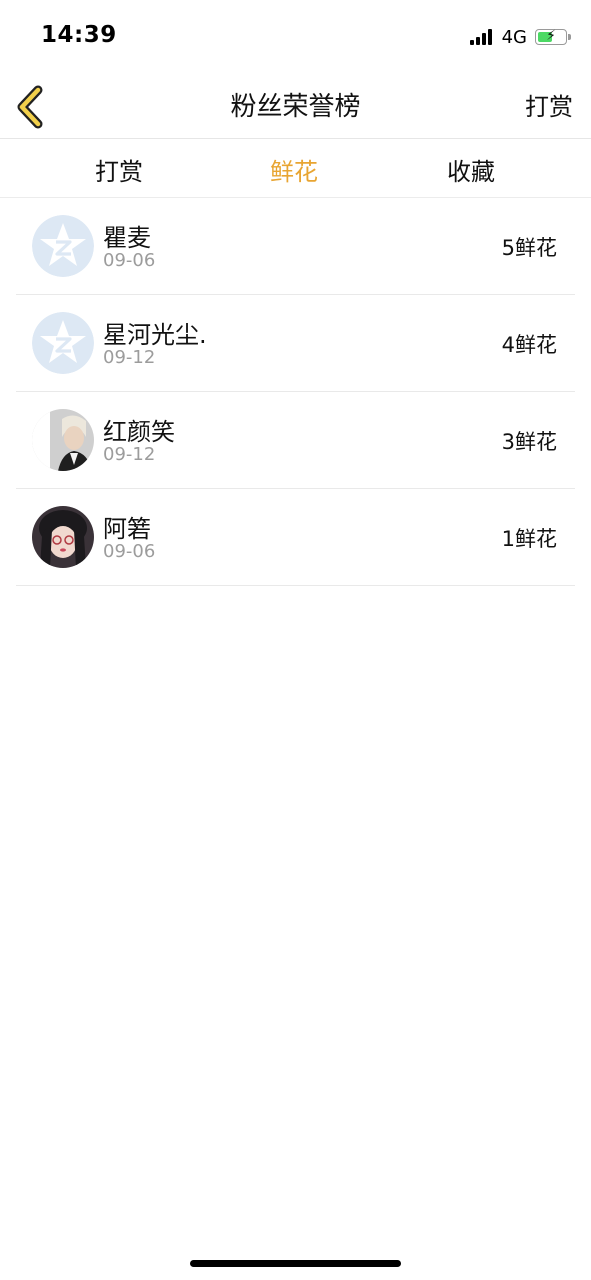 The width and height of the screenshot is (591, 1280). What do you see at coordinates (155, 335) in the screenshot?
I see `fan-name: 星河光尘.` at bounding box center [155, 335].